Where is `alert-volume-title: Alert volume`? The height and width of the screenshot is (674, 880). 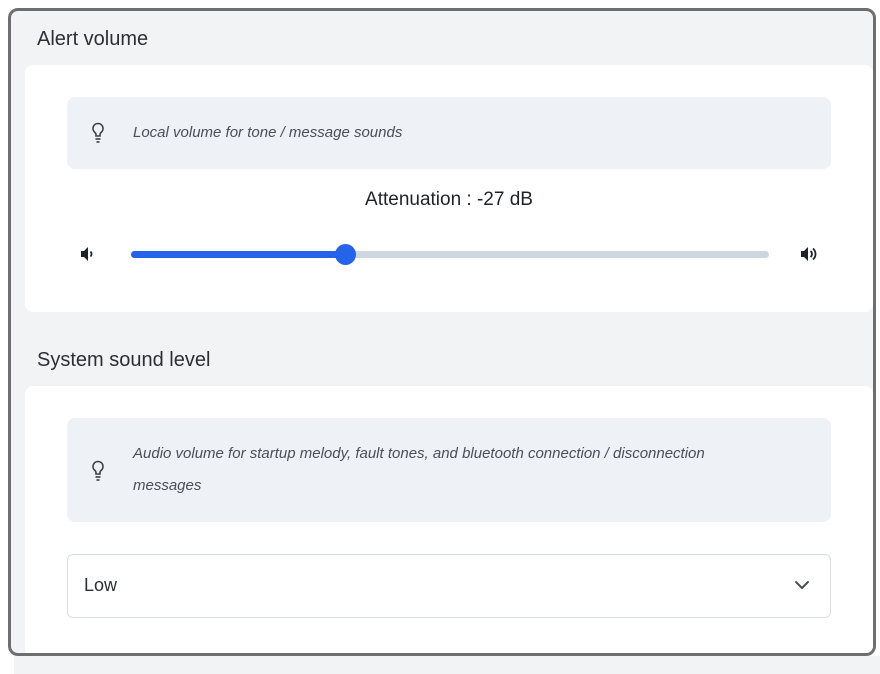
alert-volume-title: Alert volume is located at coordinates (93, 39).